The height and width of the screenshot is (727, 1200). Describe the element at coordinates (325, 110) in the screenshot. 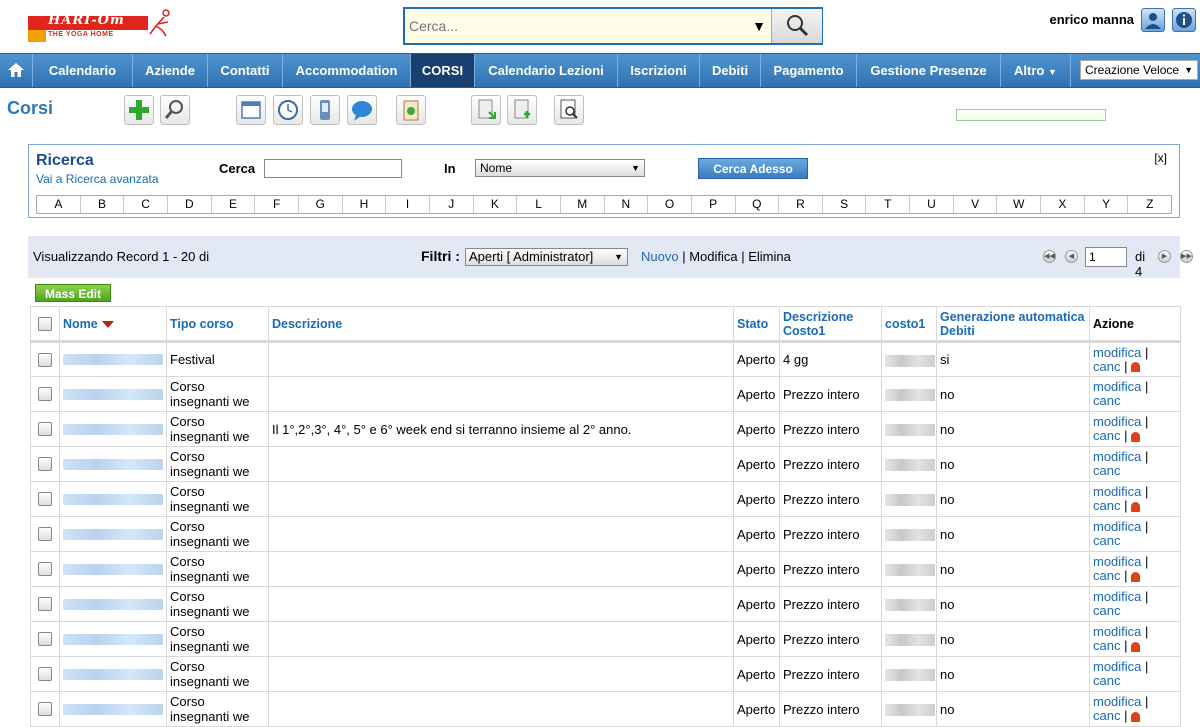

I see `mobile-button` at that location.